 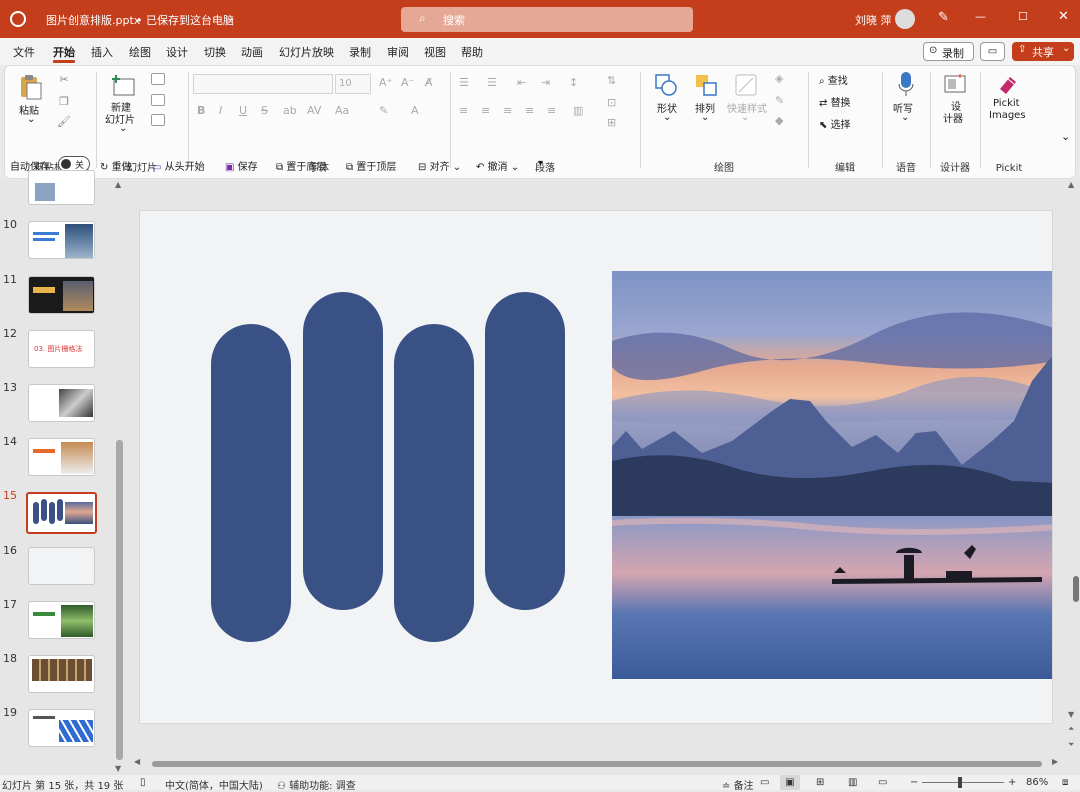 What do you see at coordinates (102, 52) in the screenshot?
I see `tab-insert: 插入` at bounding box center [102, 52].